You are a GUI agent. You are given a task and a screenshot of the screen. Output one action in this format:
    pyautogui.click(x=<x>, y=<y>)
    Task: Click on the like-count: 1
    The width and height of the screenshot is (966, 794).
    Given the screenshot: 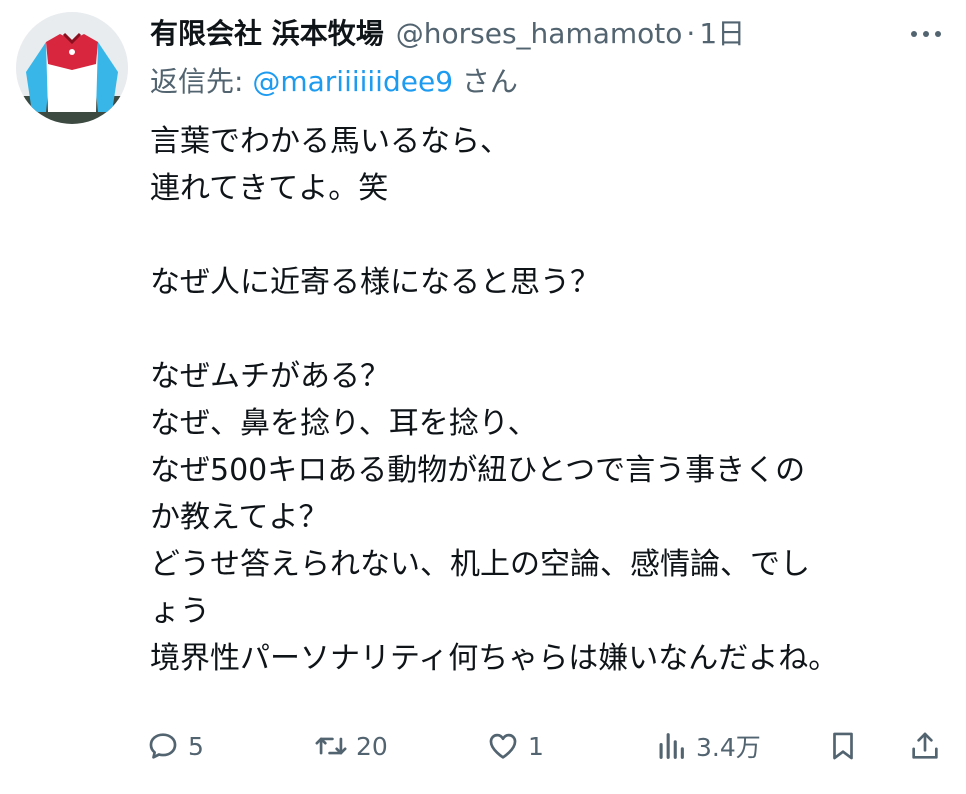 What is the action you would take?
    pyautogui.click(x=536, y=746)
    